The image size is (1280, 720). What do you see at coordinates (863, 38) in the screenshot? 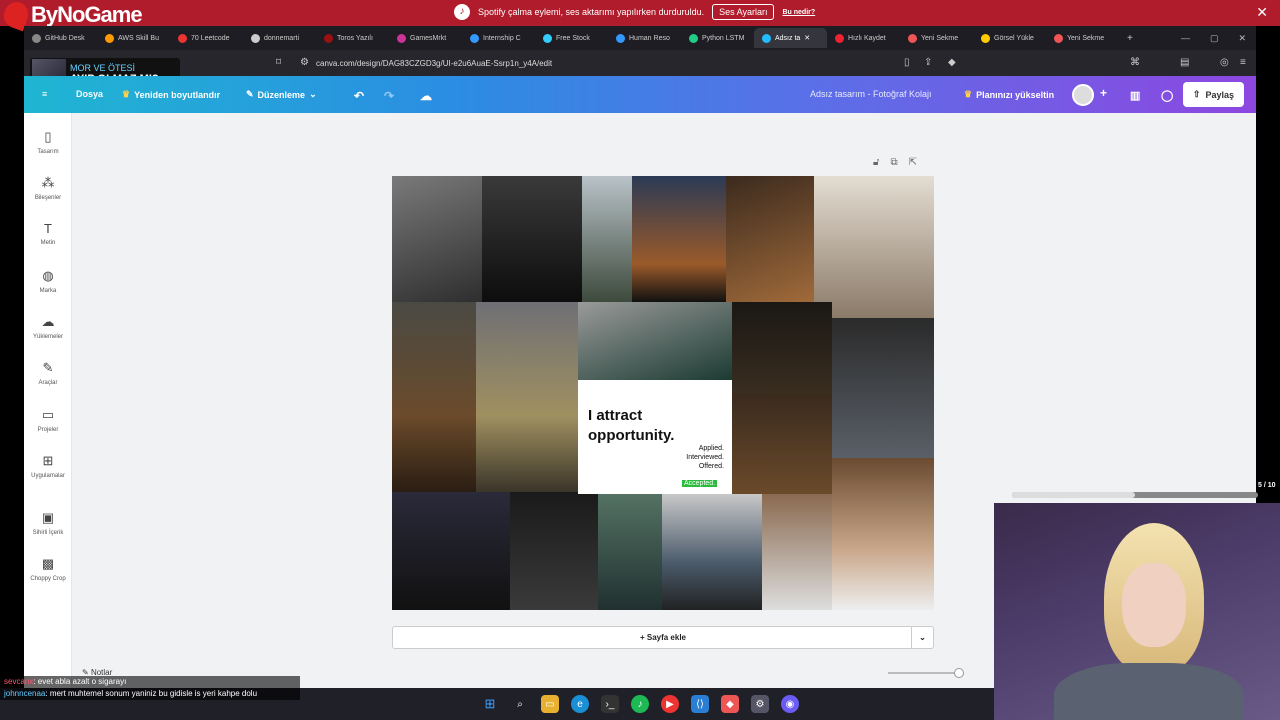
I see `tab: Hızlı Kaydet` at bounding box center [863, 38].